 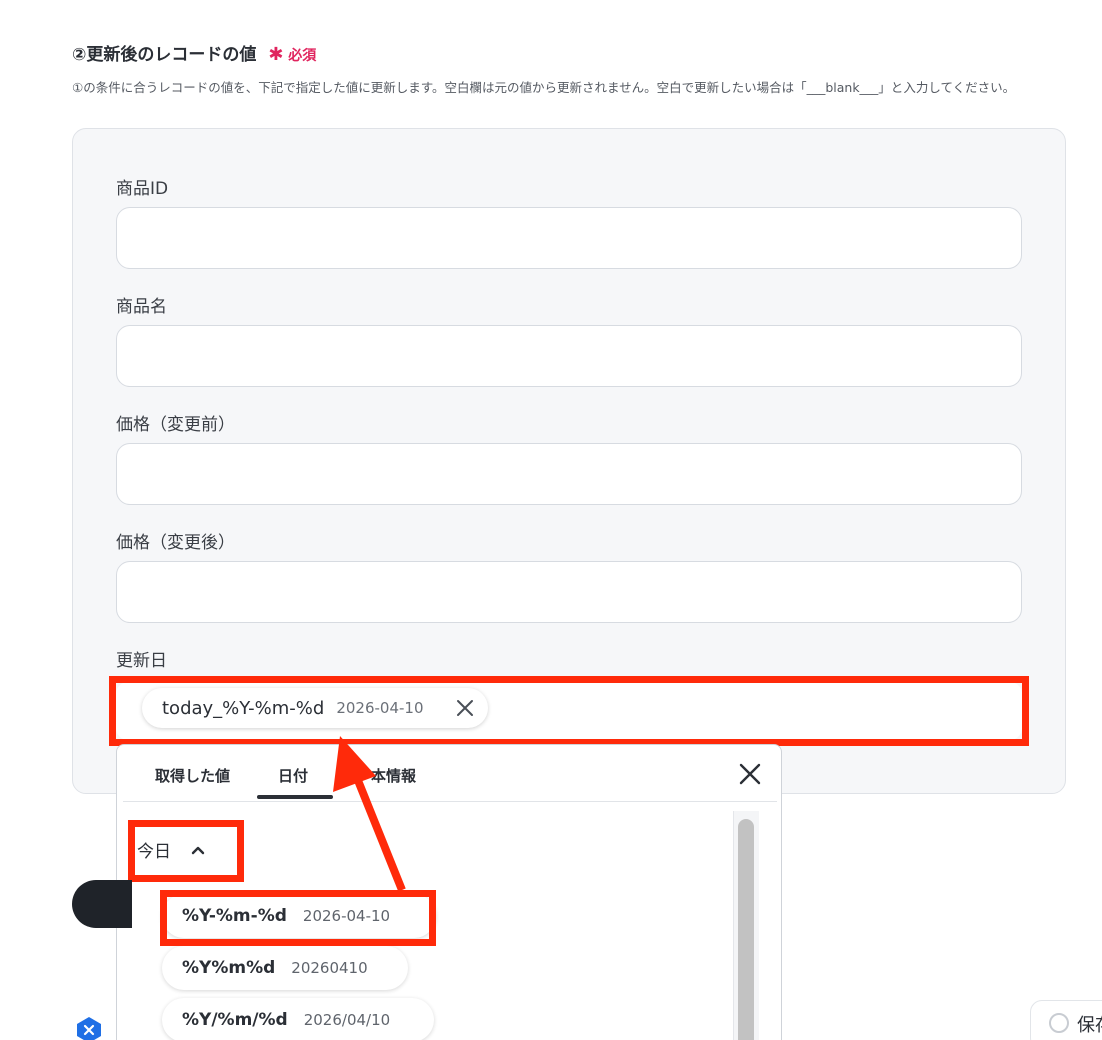 I want to click on date-format-option: %Y%m%d 20260410, so click(x=285, y=968).